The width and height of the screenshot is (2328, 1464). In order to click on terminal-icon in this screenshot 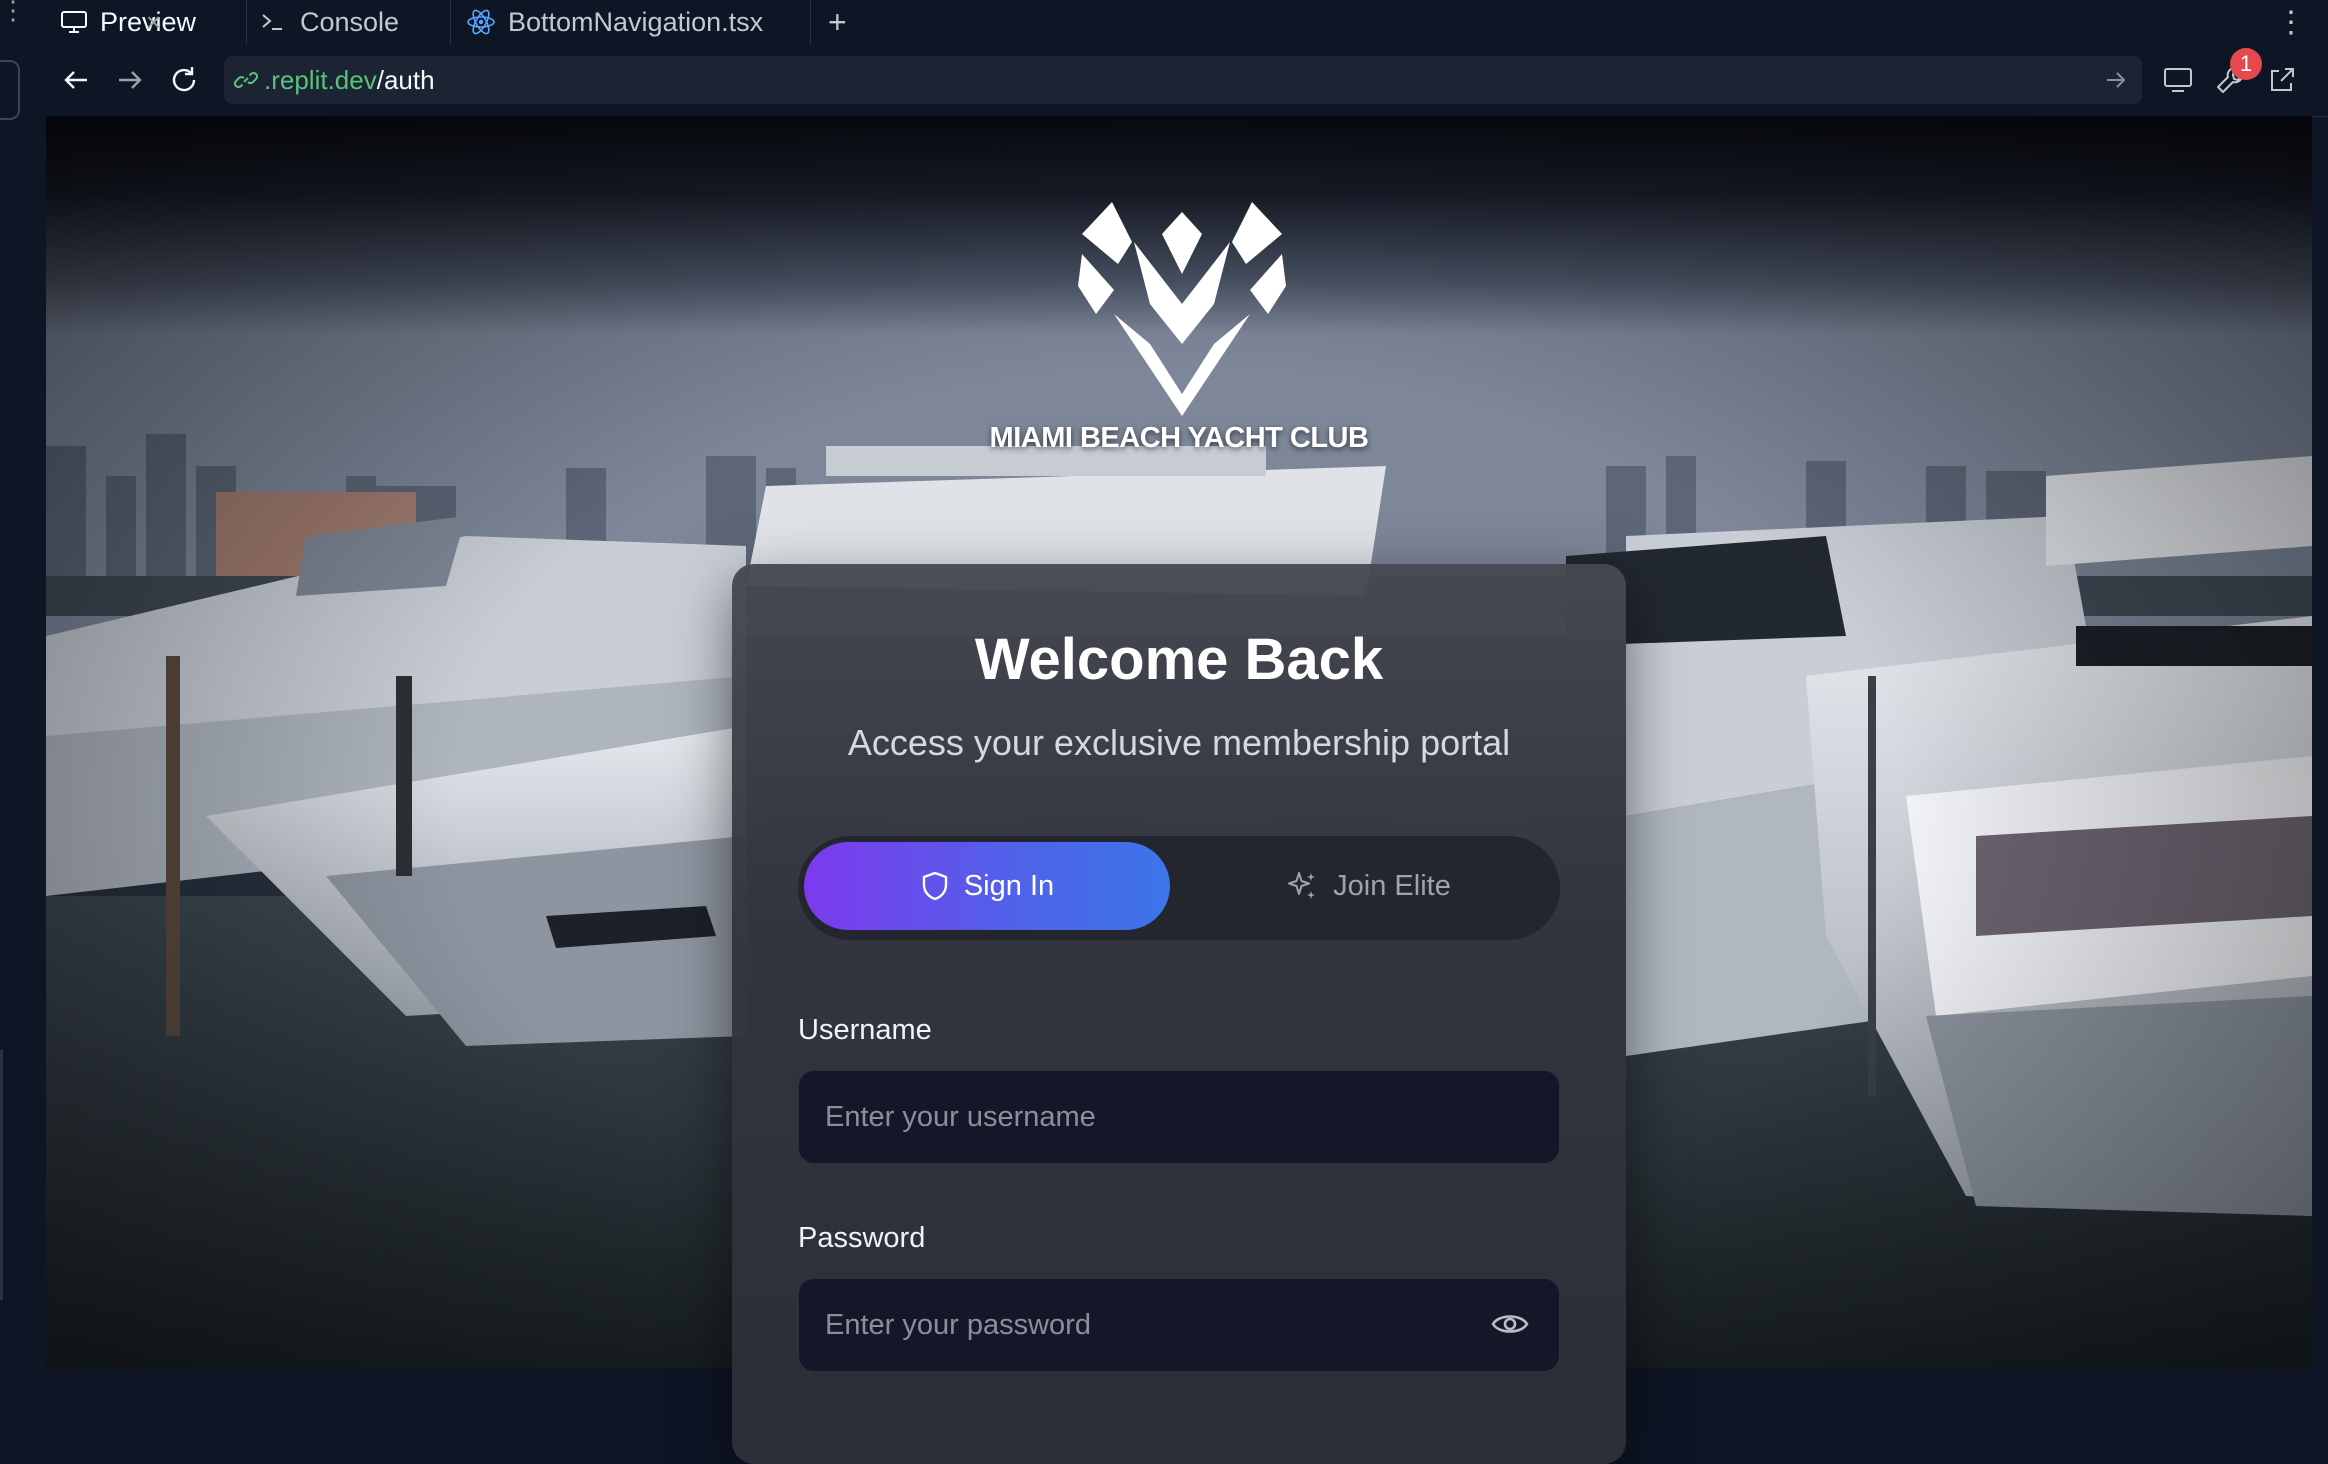, I will do `click(272, 22)`.